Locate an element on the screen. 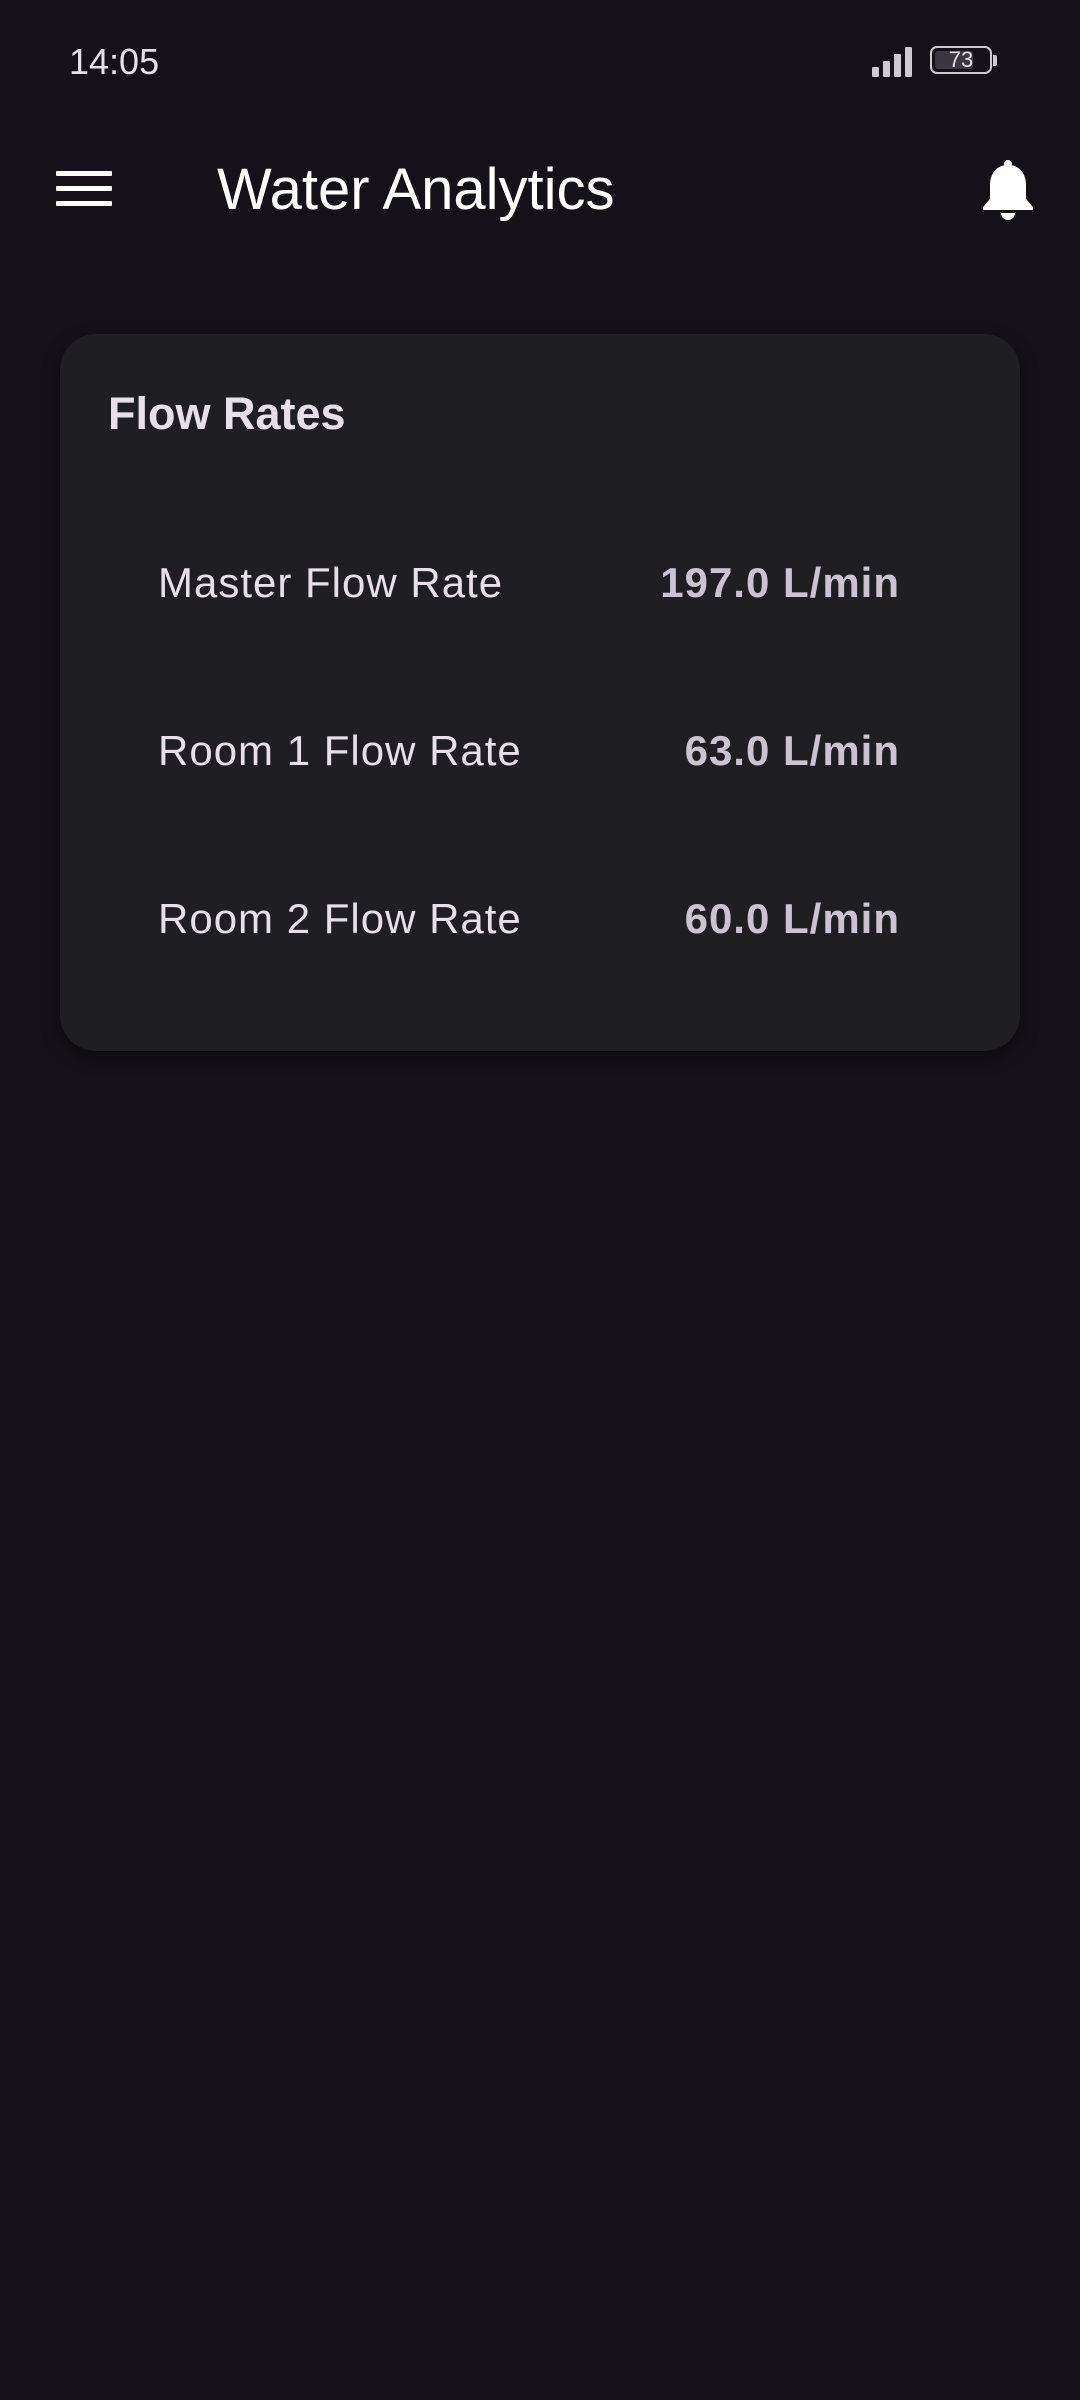  flow-row-room-1: Room 1 Flow Rate 63.0 L/min is located at coordinates (540, 751).